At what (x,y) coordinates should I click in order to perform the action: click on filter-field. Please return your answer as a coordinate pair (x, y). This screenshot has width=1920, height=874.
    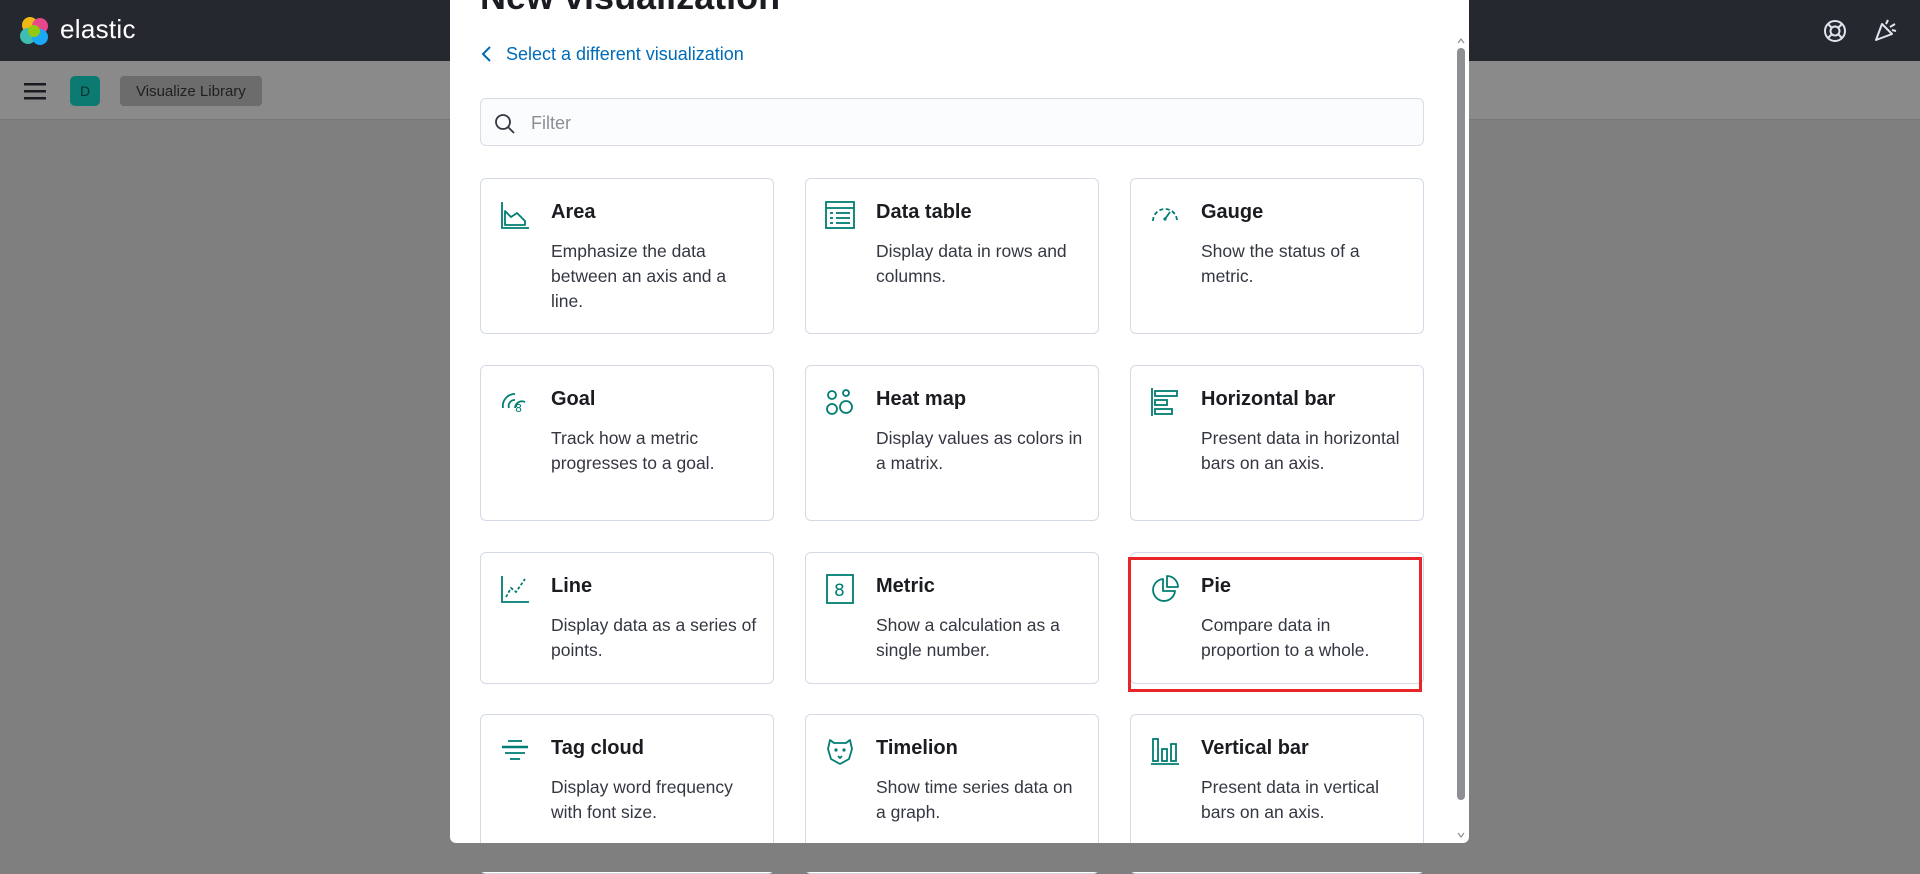
    Looking at the image, I should click on (952, 122).